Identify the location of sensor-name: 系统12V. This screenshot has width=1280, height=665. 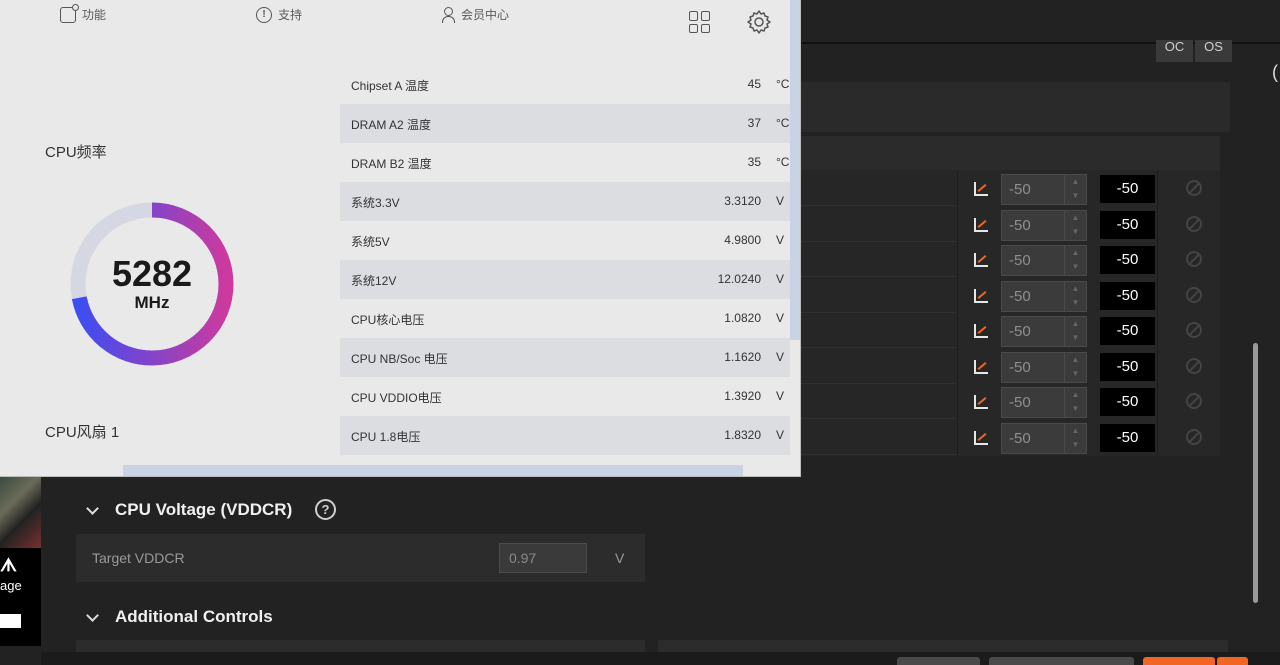
(374, 281).